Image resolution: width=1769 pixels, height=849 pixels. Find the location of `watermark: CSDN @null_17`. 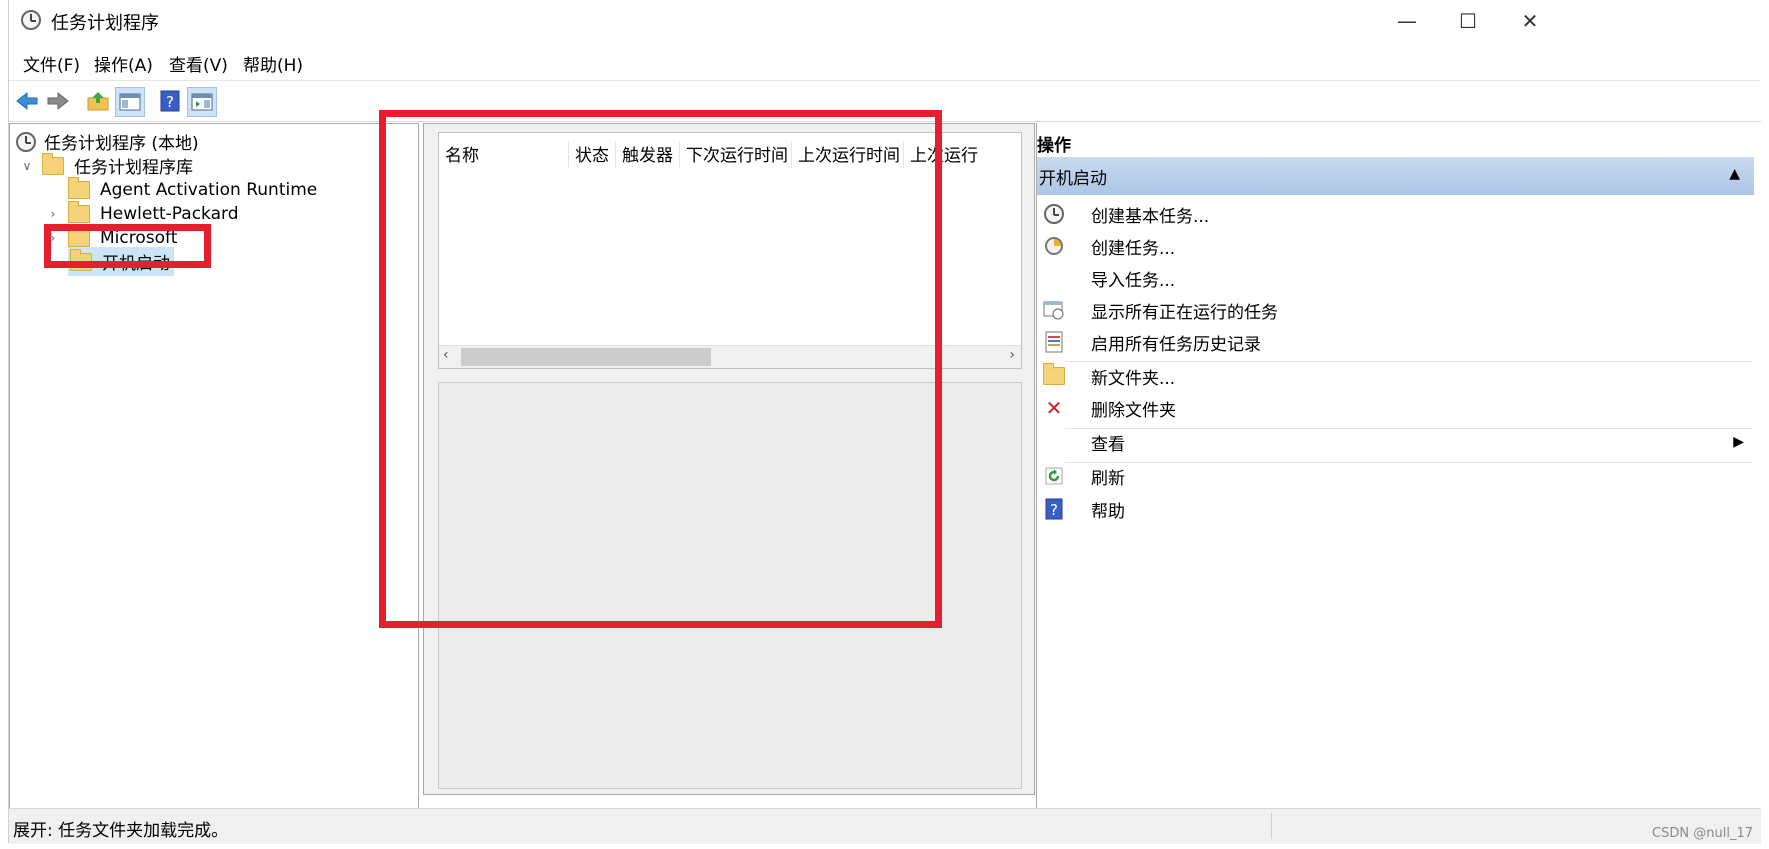

watermark: CSDN @null_17 is located at coordinates (1702, 833).